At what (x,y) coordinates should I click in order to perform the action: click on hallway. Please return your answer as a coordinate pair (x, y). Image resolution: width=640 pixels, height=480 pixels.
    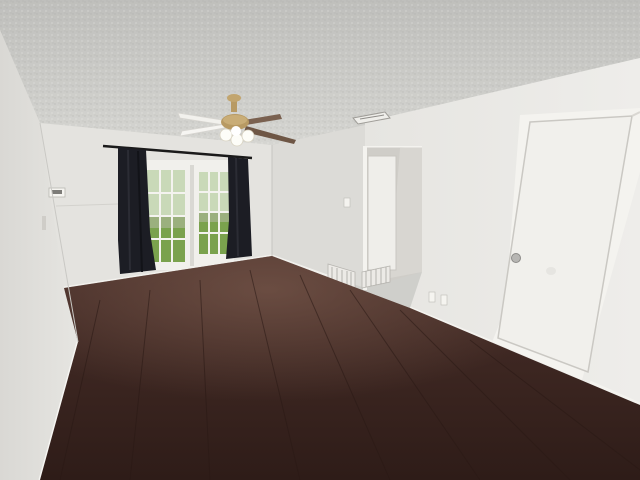
    Looking at the image, I should click on (391, 217).